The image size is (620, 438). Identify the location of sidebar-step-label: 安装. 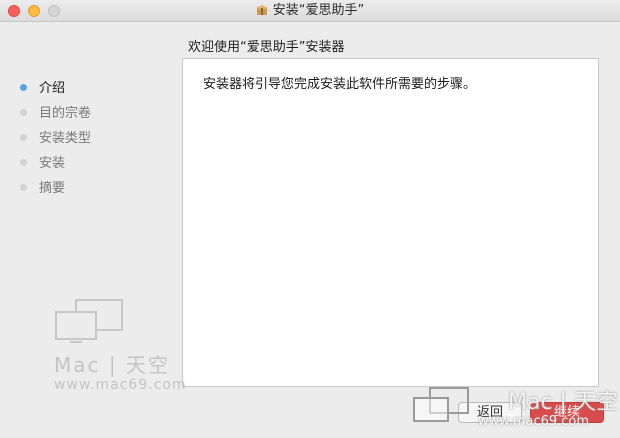
(52, 163).